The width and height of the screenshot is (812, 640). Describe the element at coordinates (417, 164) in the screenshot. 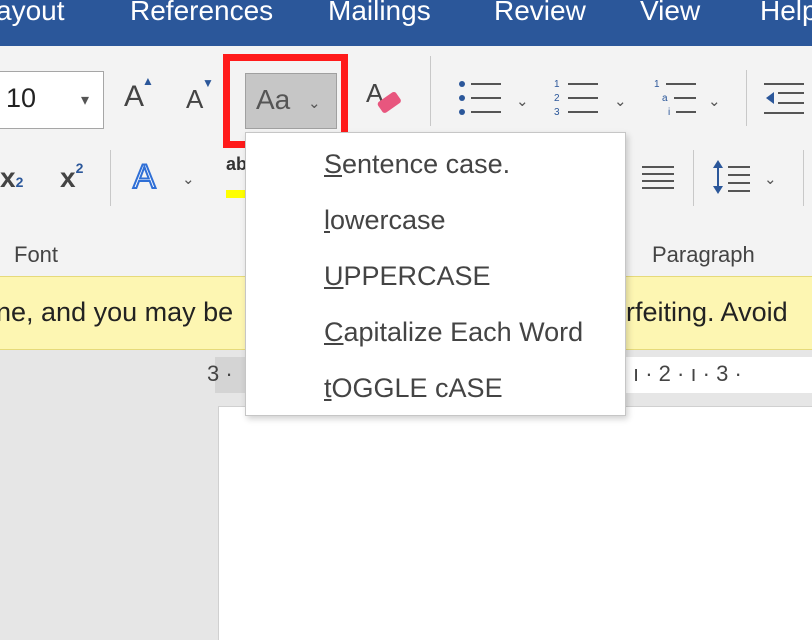

I see `menu-item-sentence-case: Sentence case.` at that location.